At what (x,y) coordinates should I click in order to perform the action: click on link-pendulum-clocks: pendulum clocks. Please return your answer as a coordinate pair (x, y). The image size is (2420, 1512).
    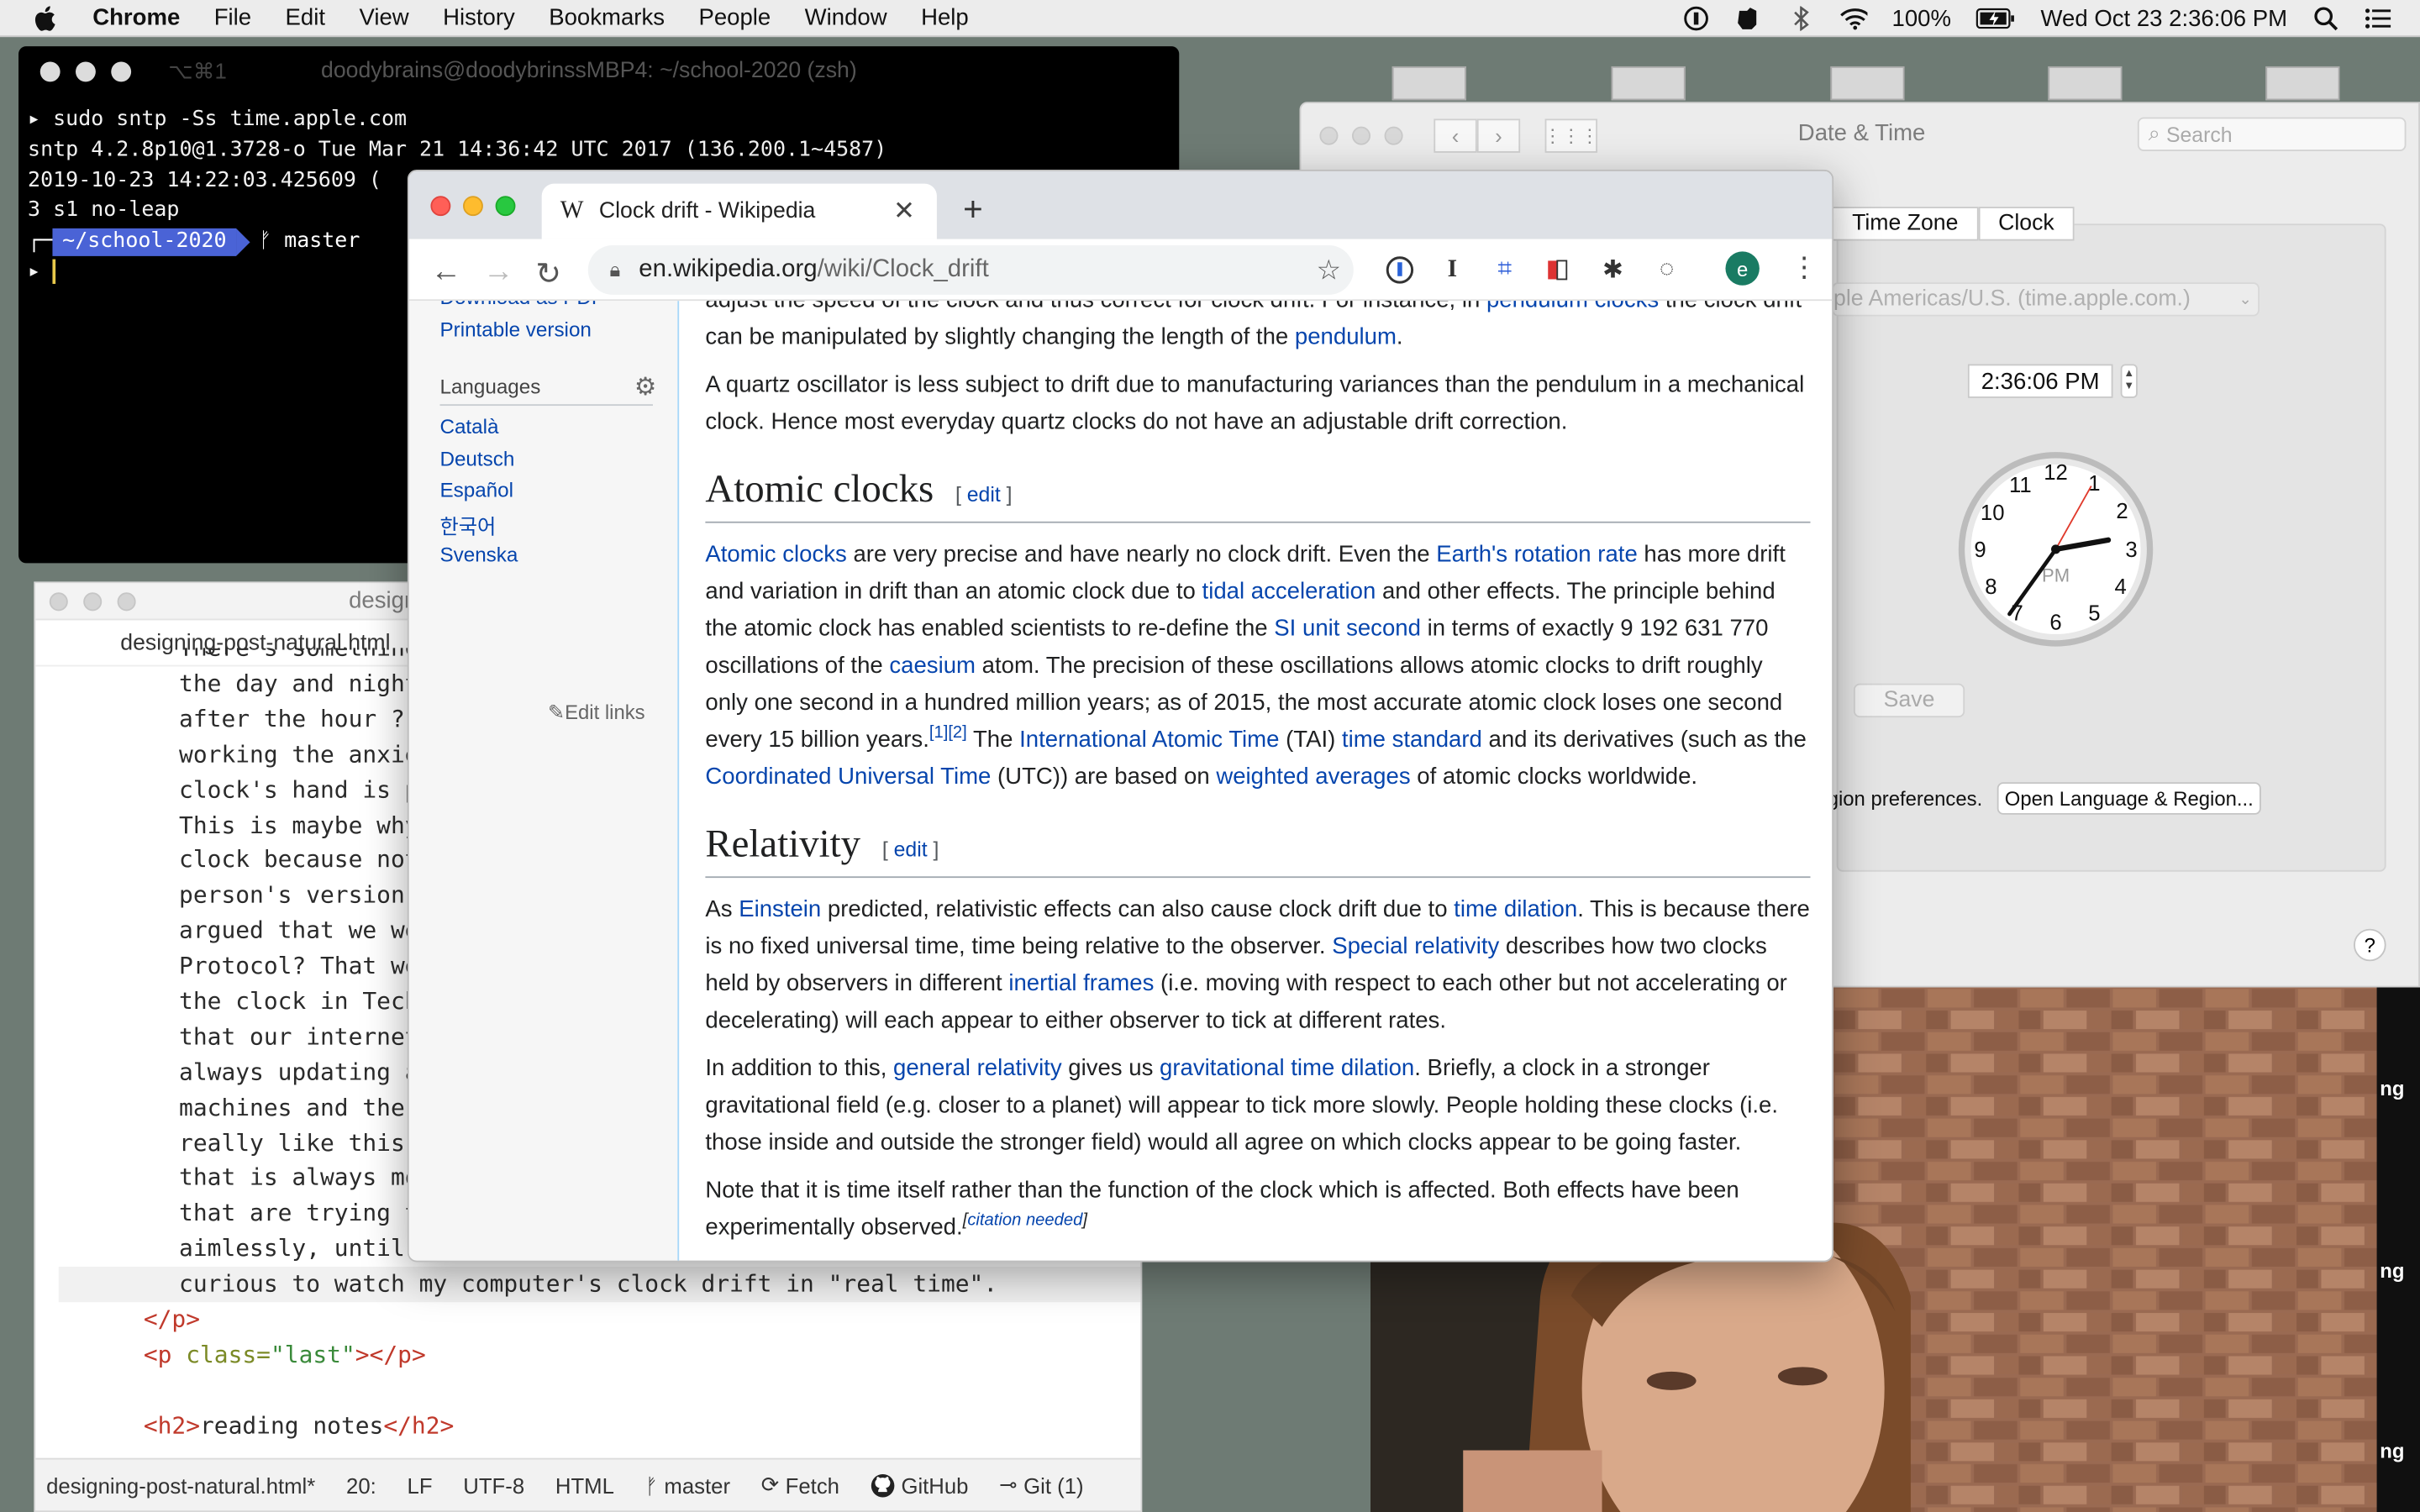
    Looking at the image, I should click on (1572, 307).